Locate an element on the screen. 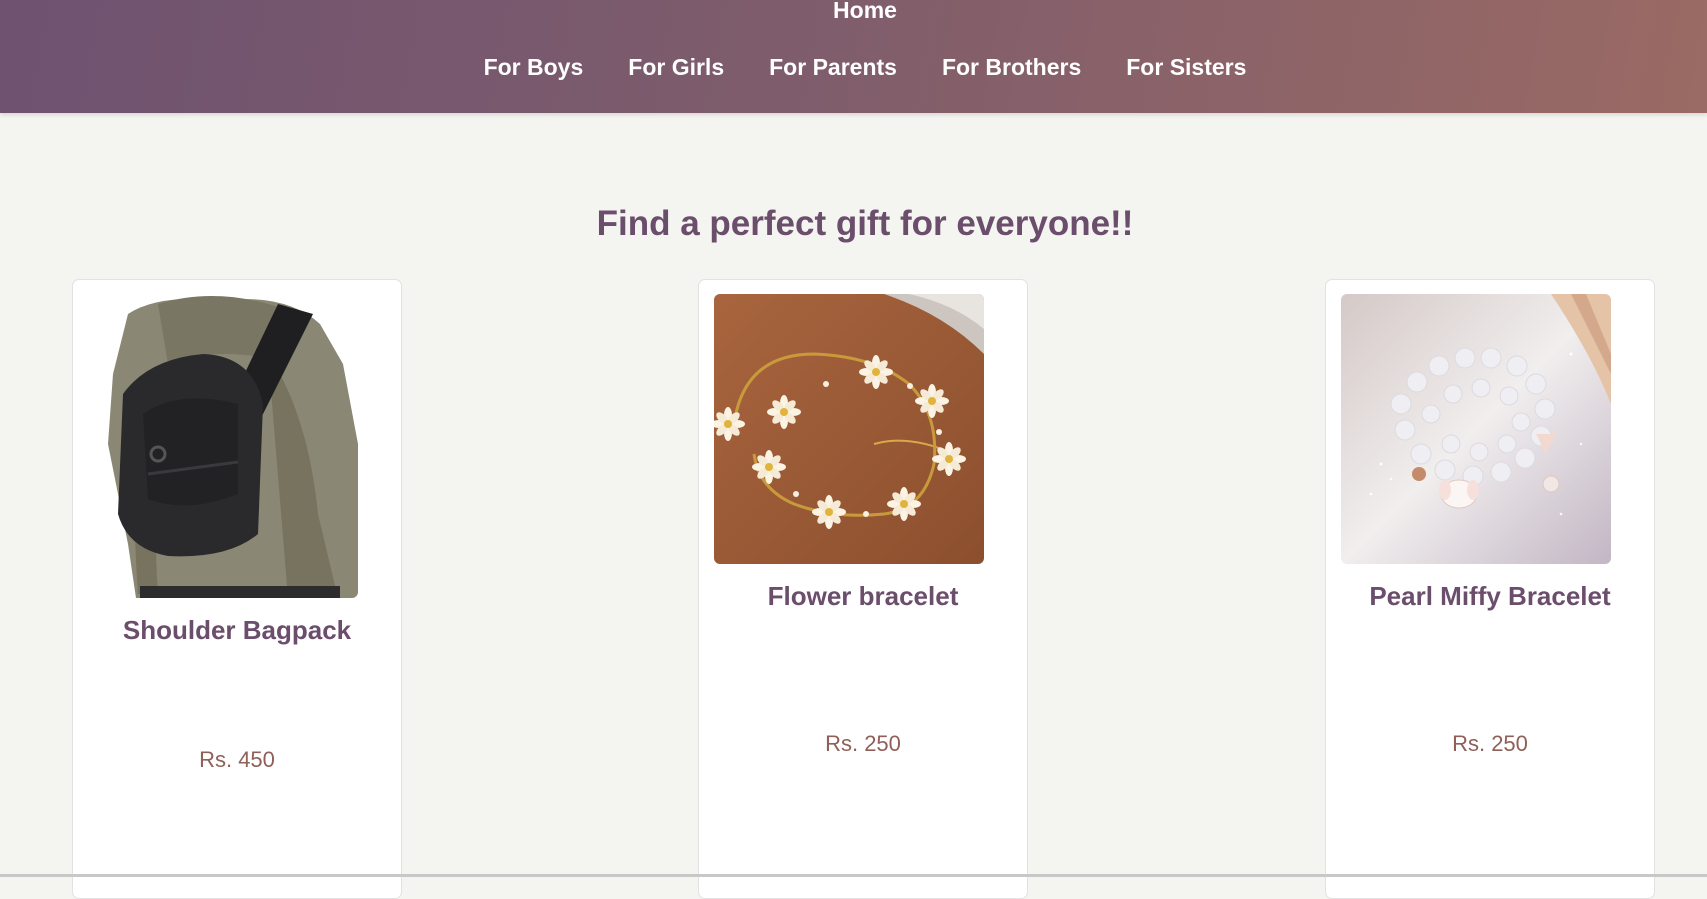  nav-for-girls: For Girls is located at coordinates (676, 67).